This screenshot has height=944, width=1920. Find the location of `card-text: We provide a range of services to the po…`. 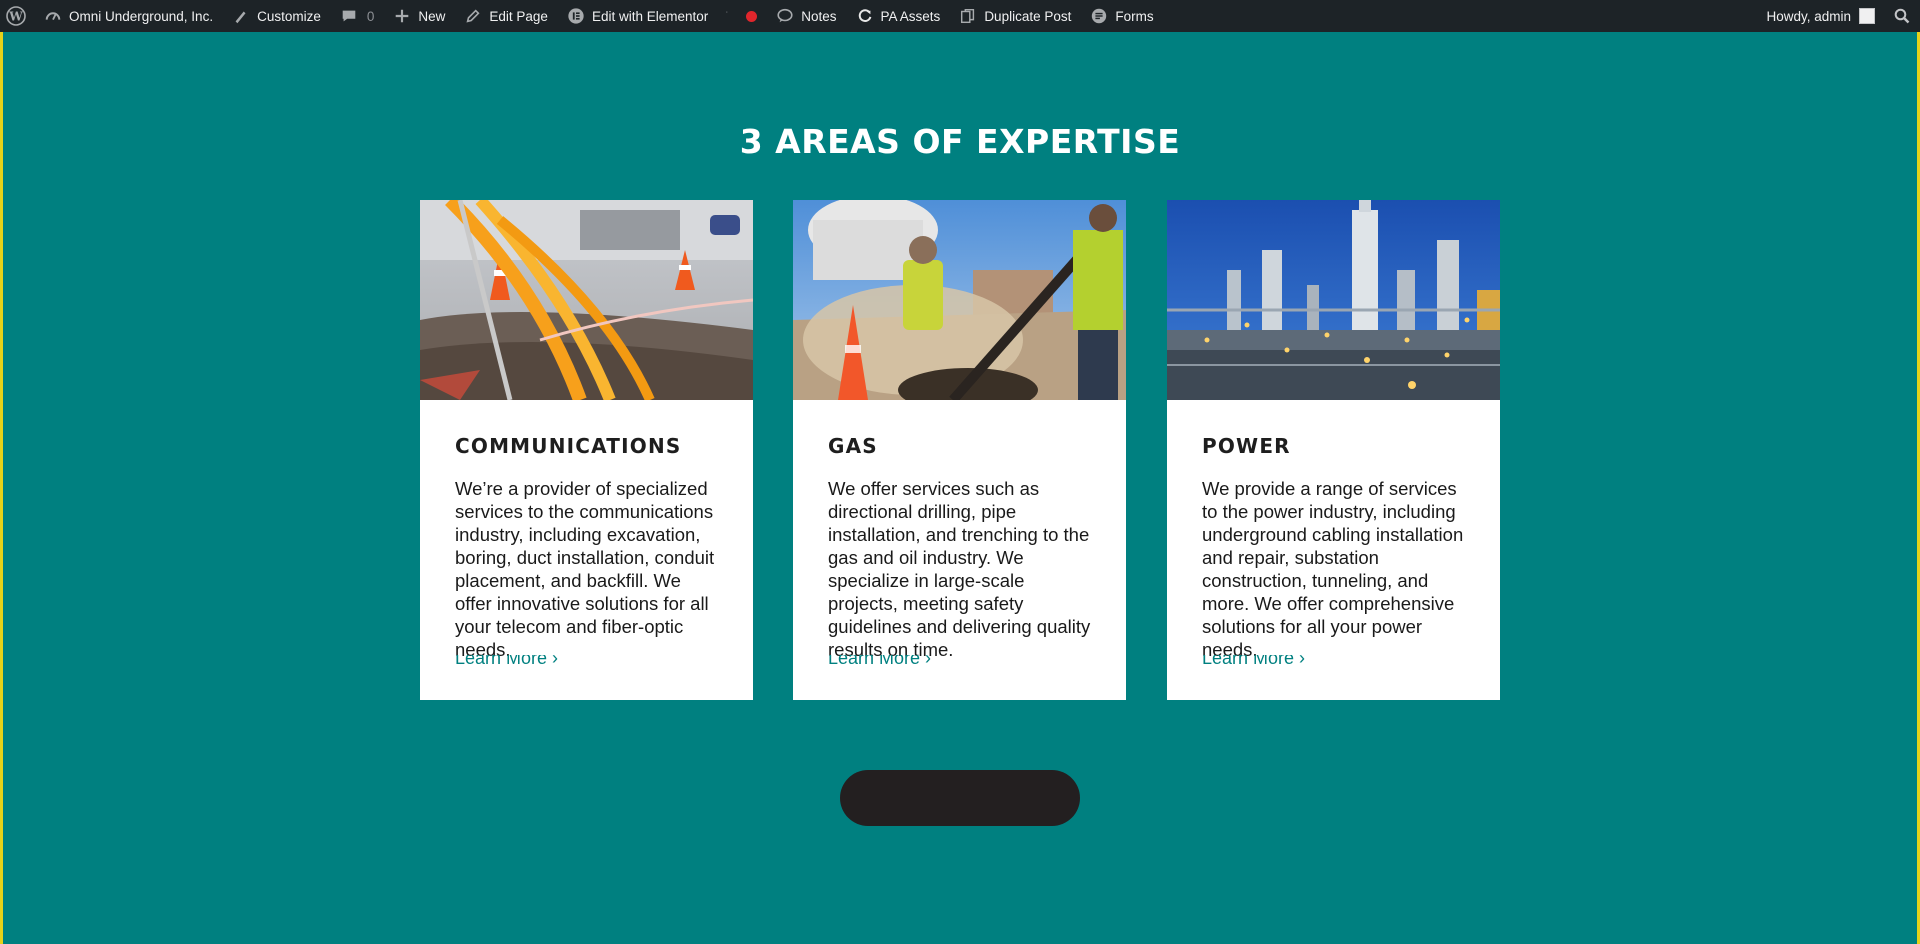

card-text: We provide a range of services to the po… is located at coordinates (1333, 569).